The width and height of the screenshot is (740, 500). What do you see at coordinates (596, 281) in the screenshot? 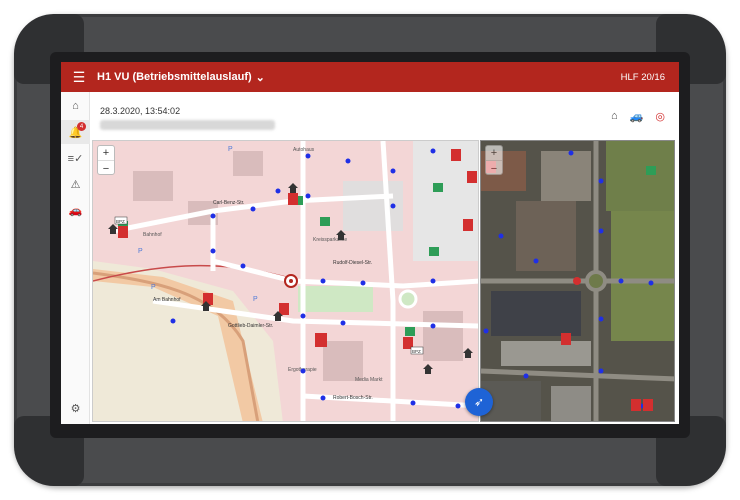
I see `satellite-roundabout` at bounding box center [596, 281].